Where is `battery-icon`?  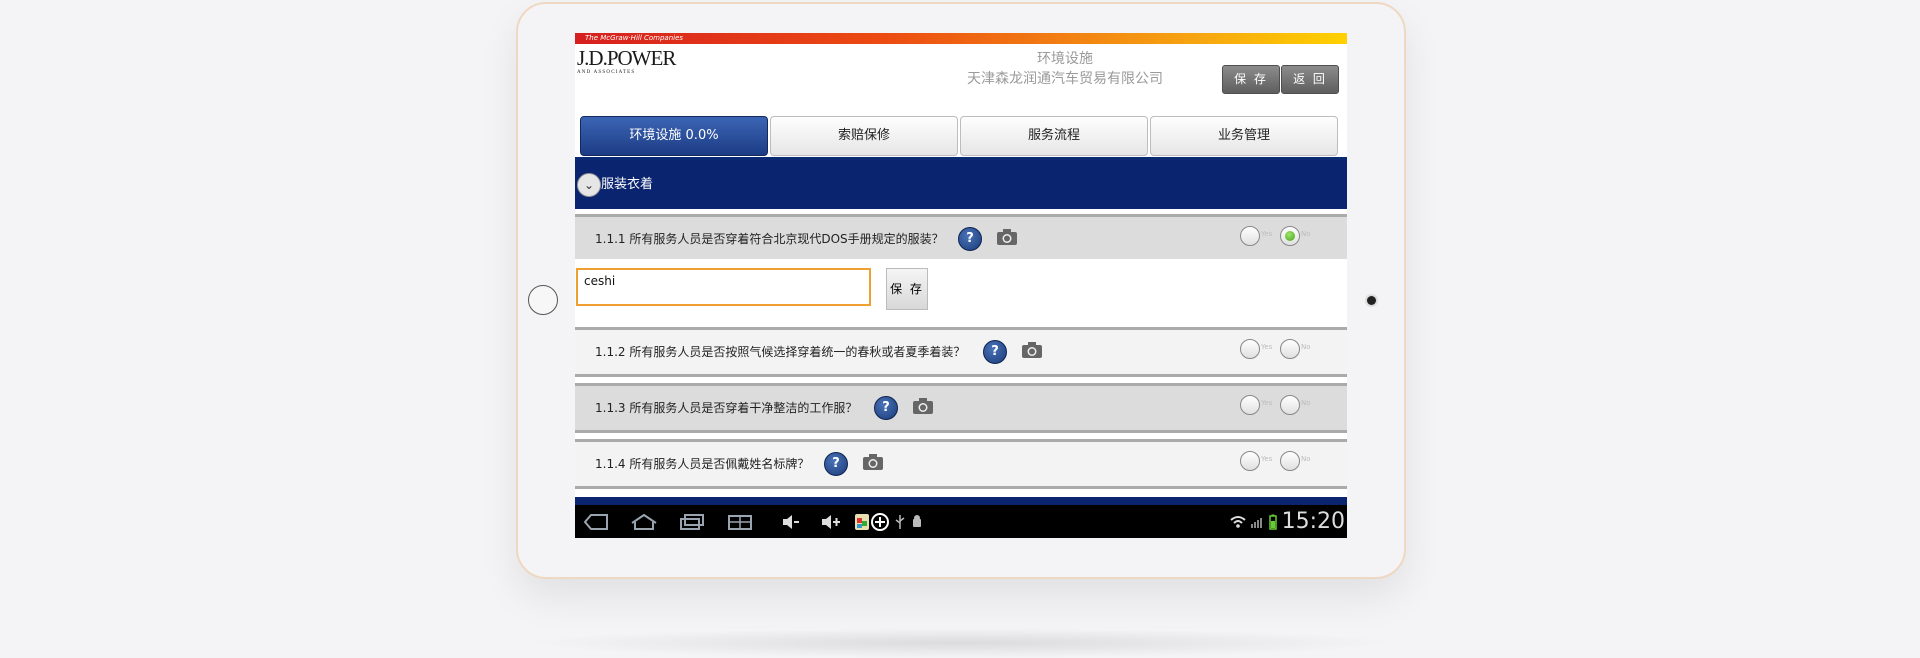
battery-icon is located at coordinates (1273, 522).